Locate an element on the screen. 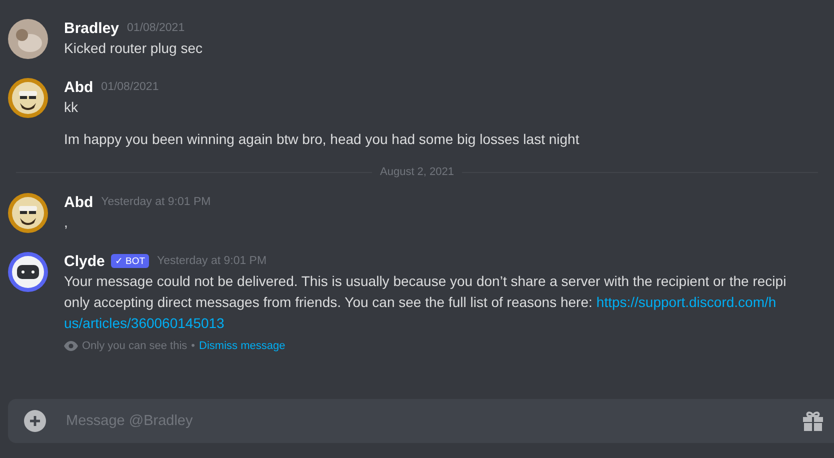 This screenshot has height=458, width=834. message-text: only accepting direct messages from friends. You can see the full list of reasons here: is located at coordinates (328, 302).